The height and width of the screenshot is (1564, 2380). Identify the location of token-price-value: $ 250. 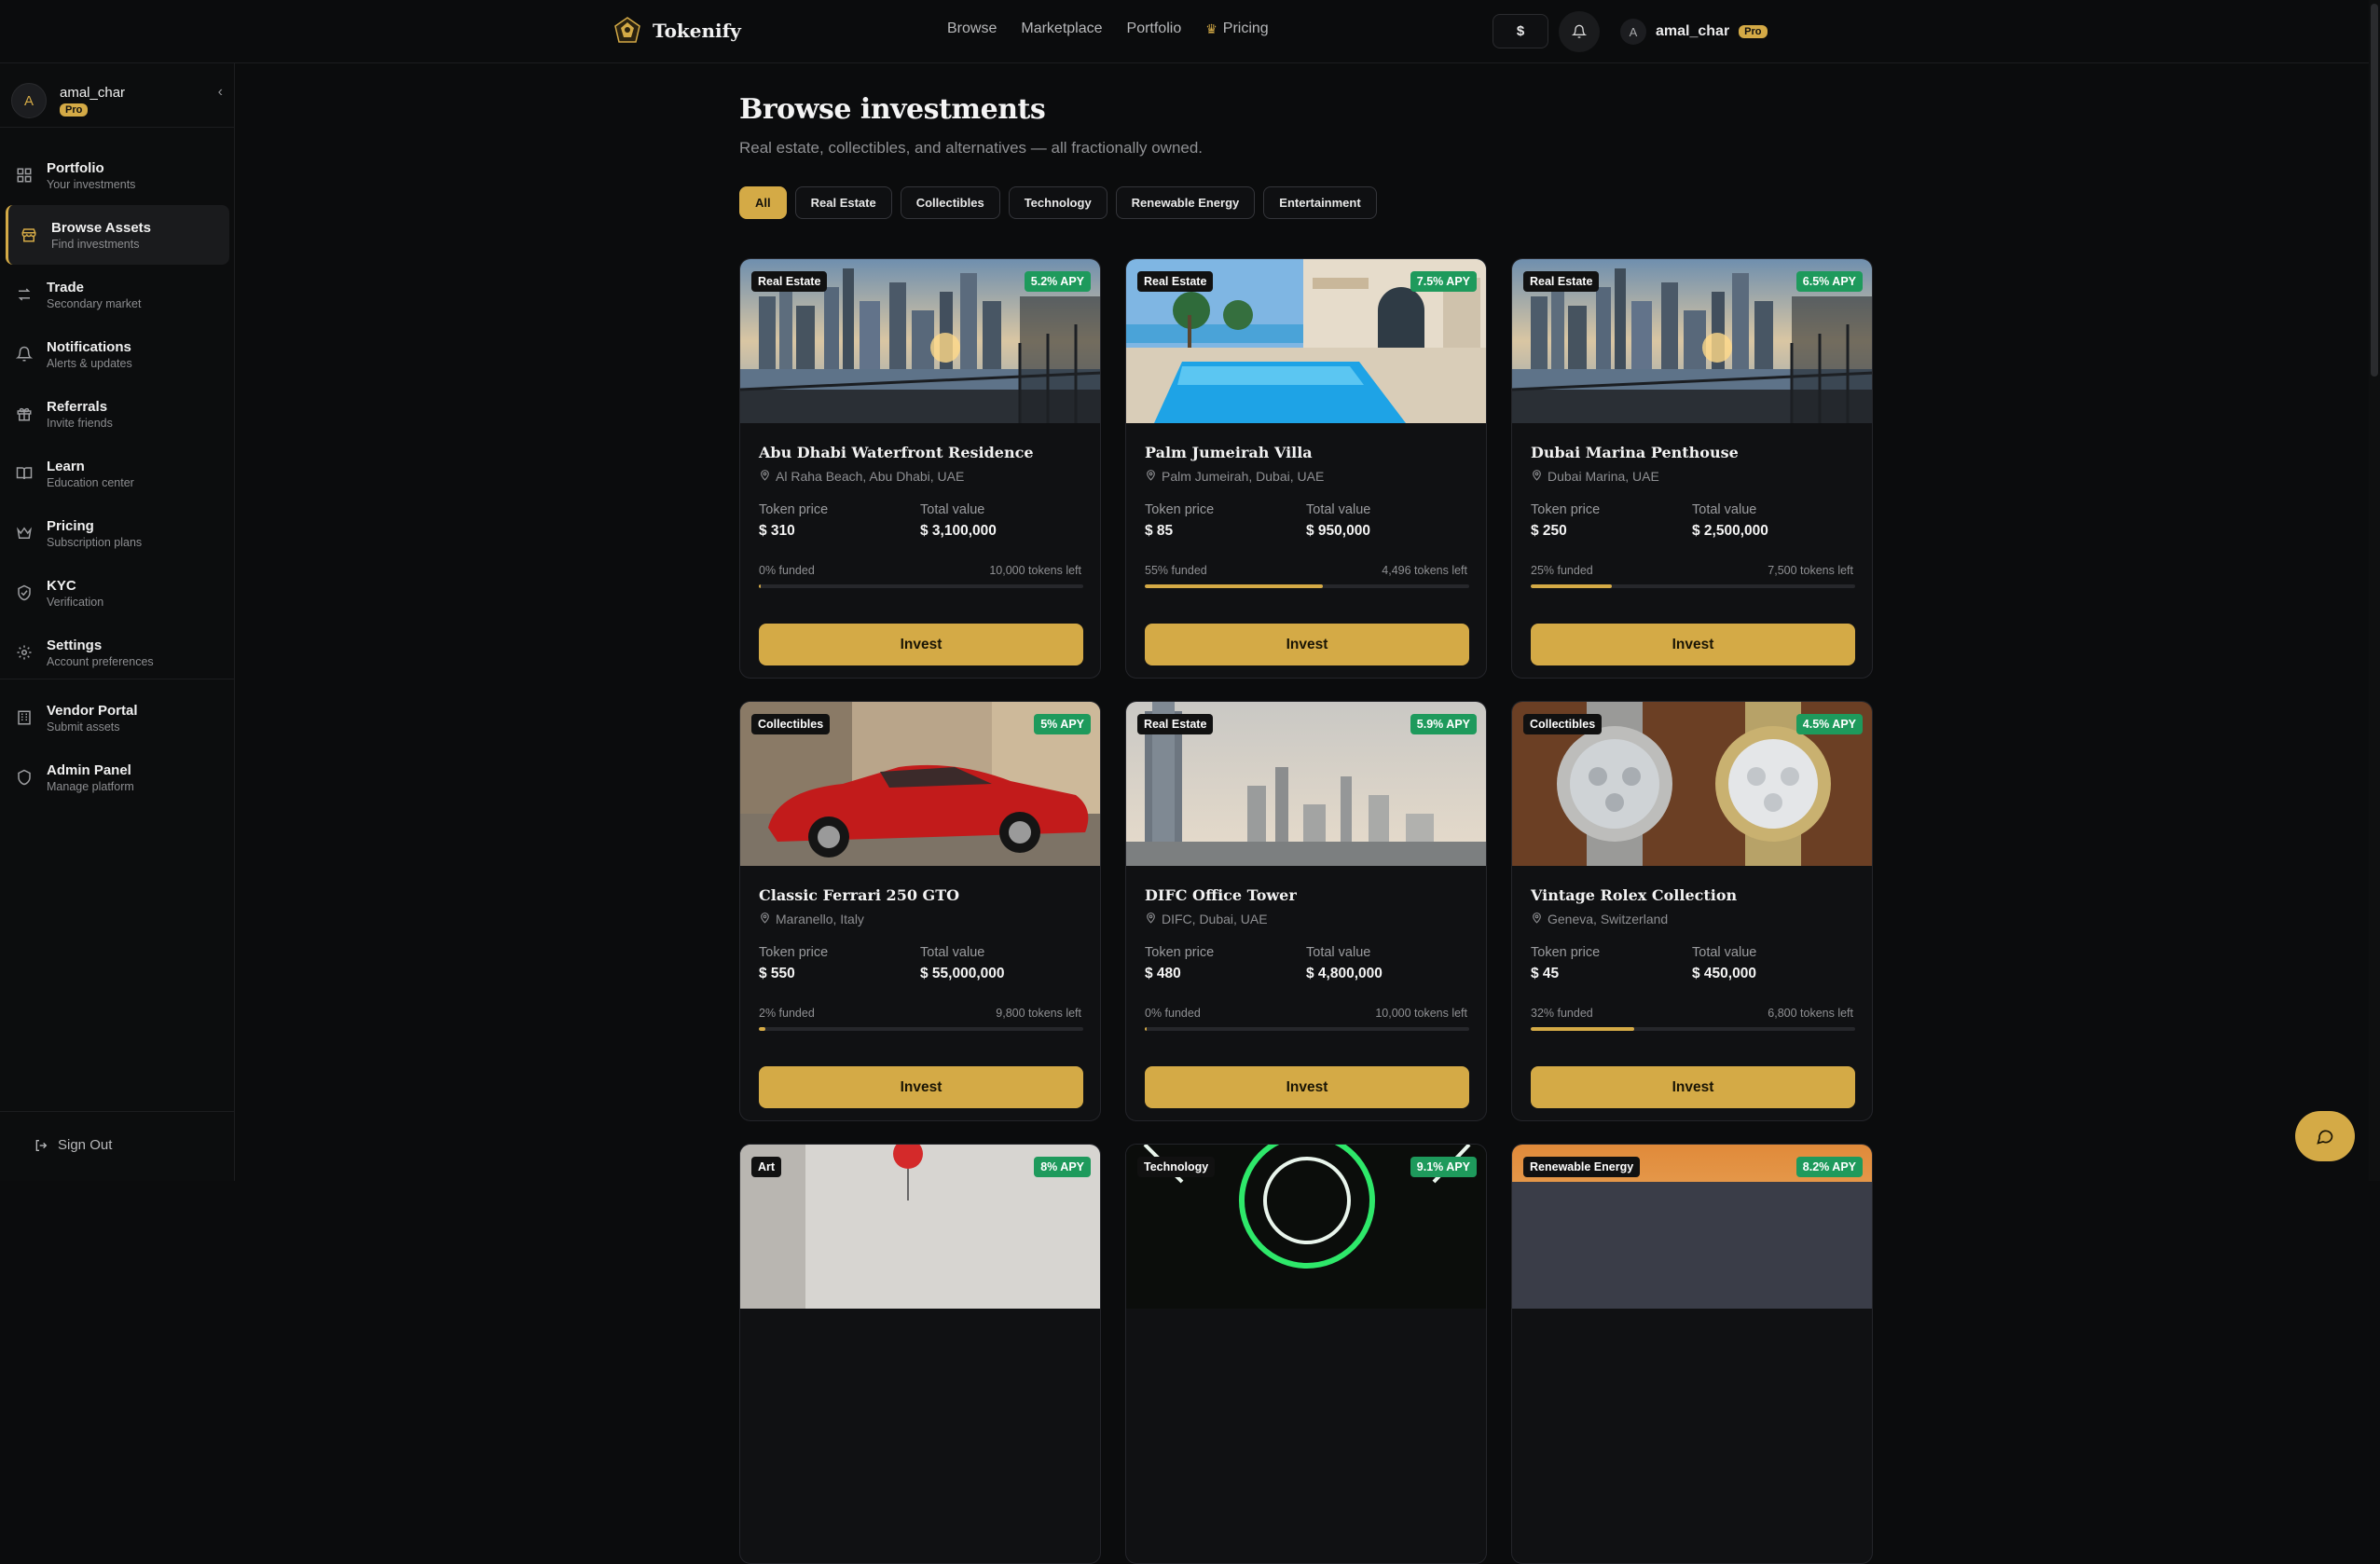
(1549, 531).